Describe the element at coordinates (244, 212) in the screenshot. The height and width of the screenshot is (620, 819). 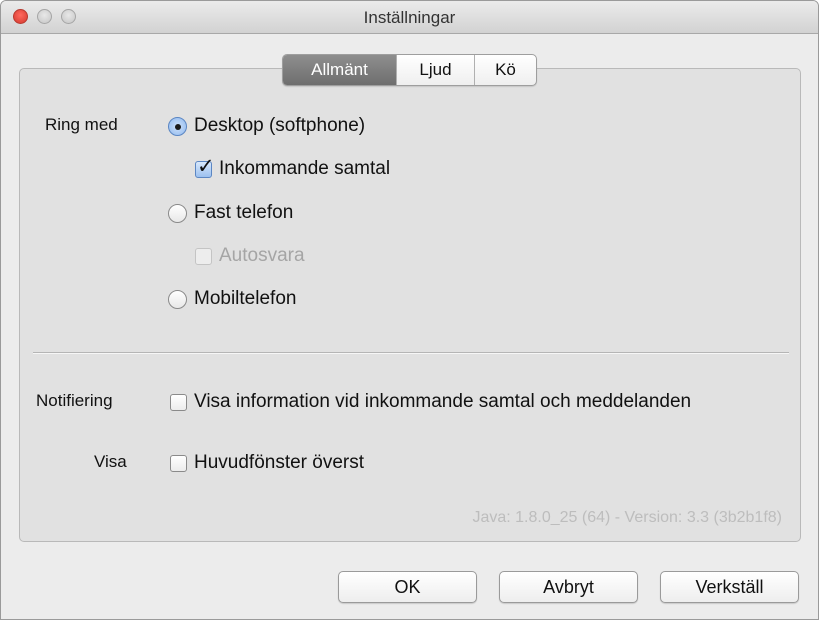
I see `radio-fixed-phone-label: Fast telefon` at that location.